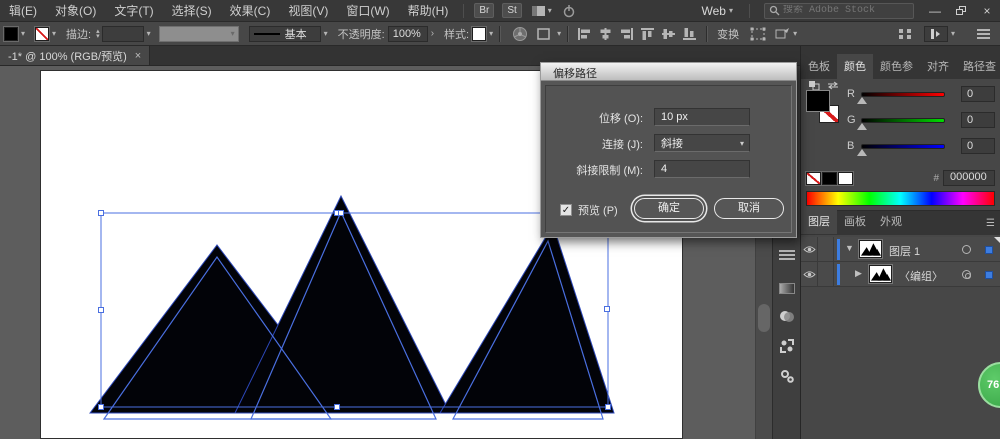  What do you see at coordinates (935, 11) in the screenshot?
I see `minimize-button: —` at bounding box center [935, 11].